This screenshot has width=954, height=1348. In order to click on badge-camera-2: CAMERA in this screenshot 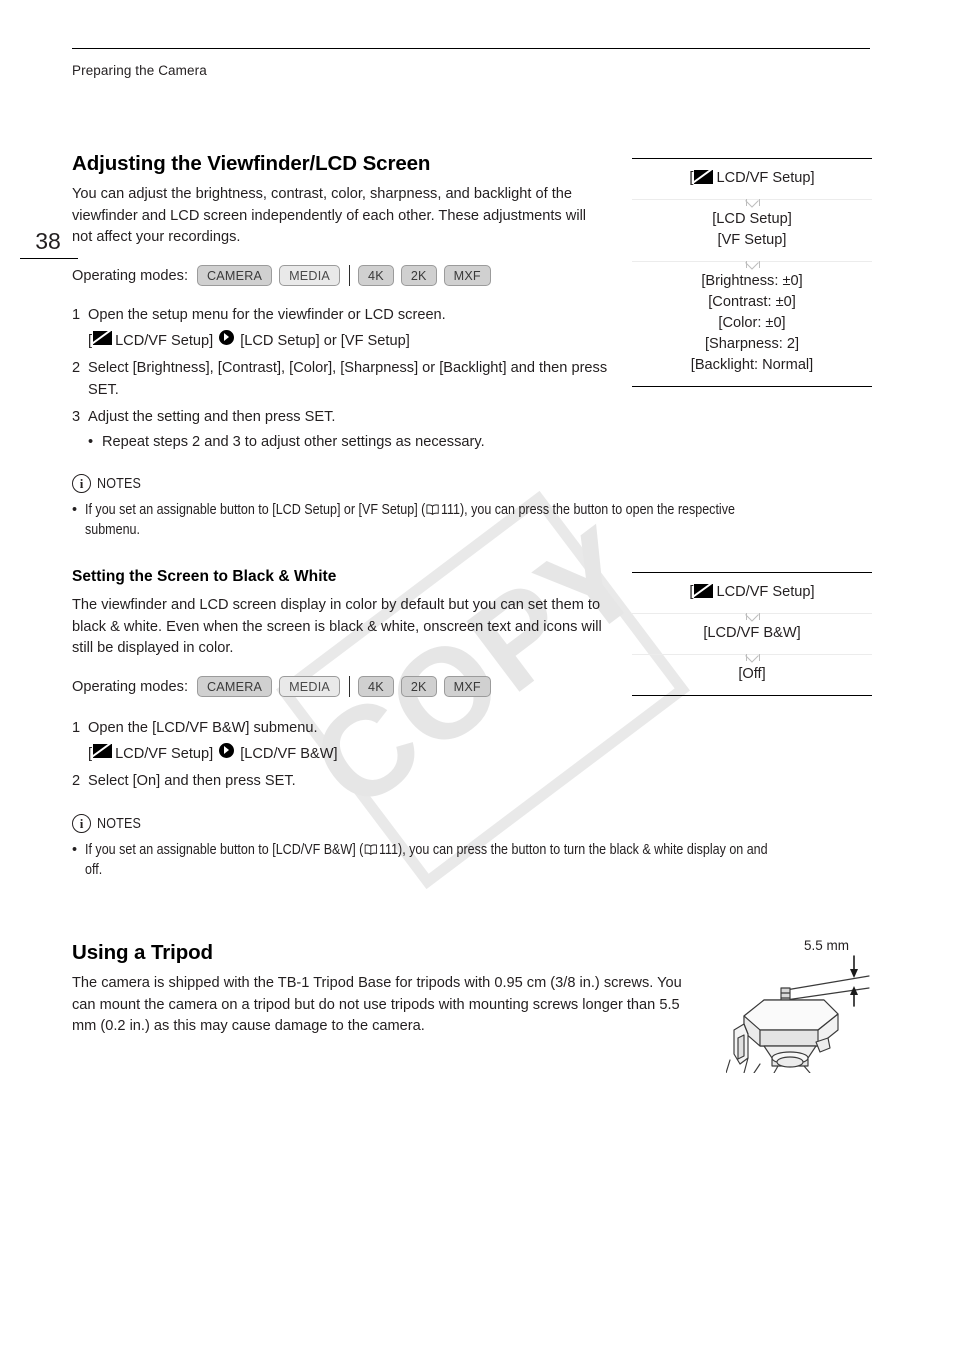, I will do `click(235, 686)`.